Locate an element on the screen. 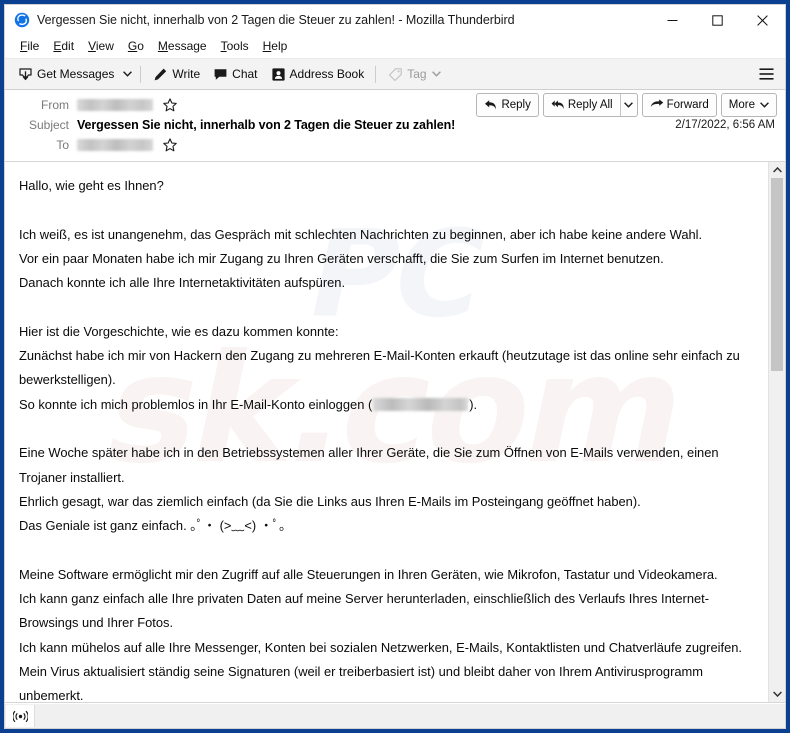 The height and width of the screenshot is (733, 790). more-dropdown-caret is located at coordinates (764, 105).